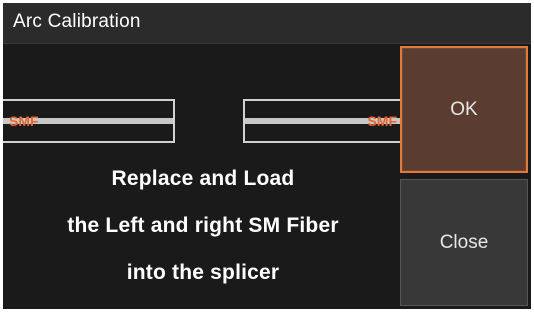 This screenshot has width=534, height=312. What do you see at coordinates (89, 121) in the screenshot?
I see `left-fiber-indicator: SMF` at bounding box center [89, 121].